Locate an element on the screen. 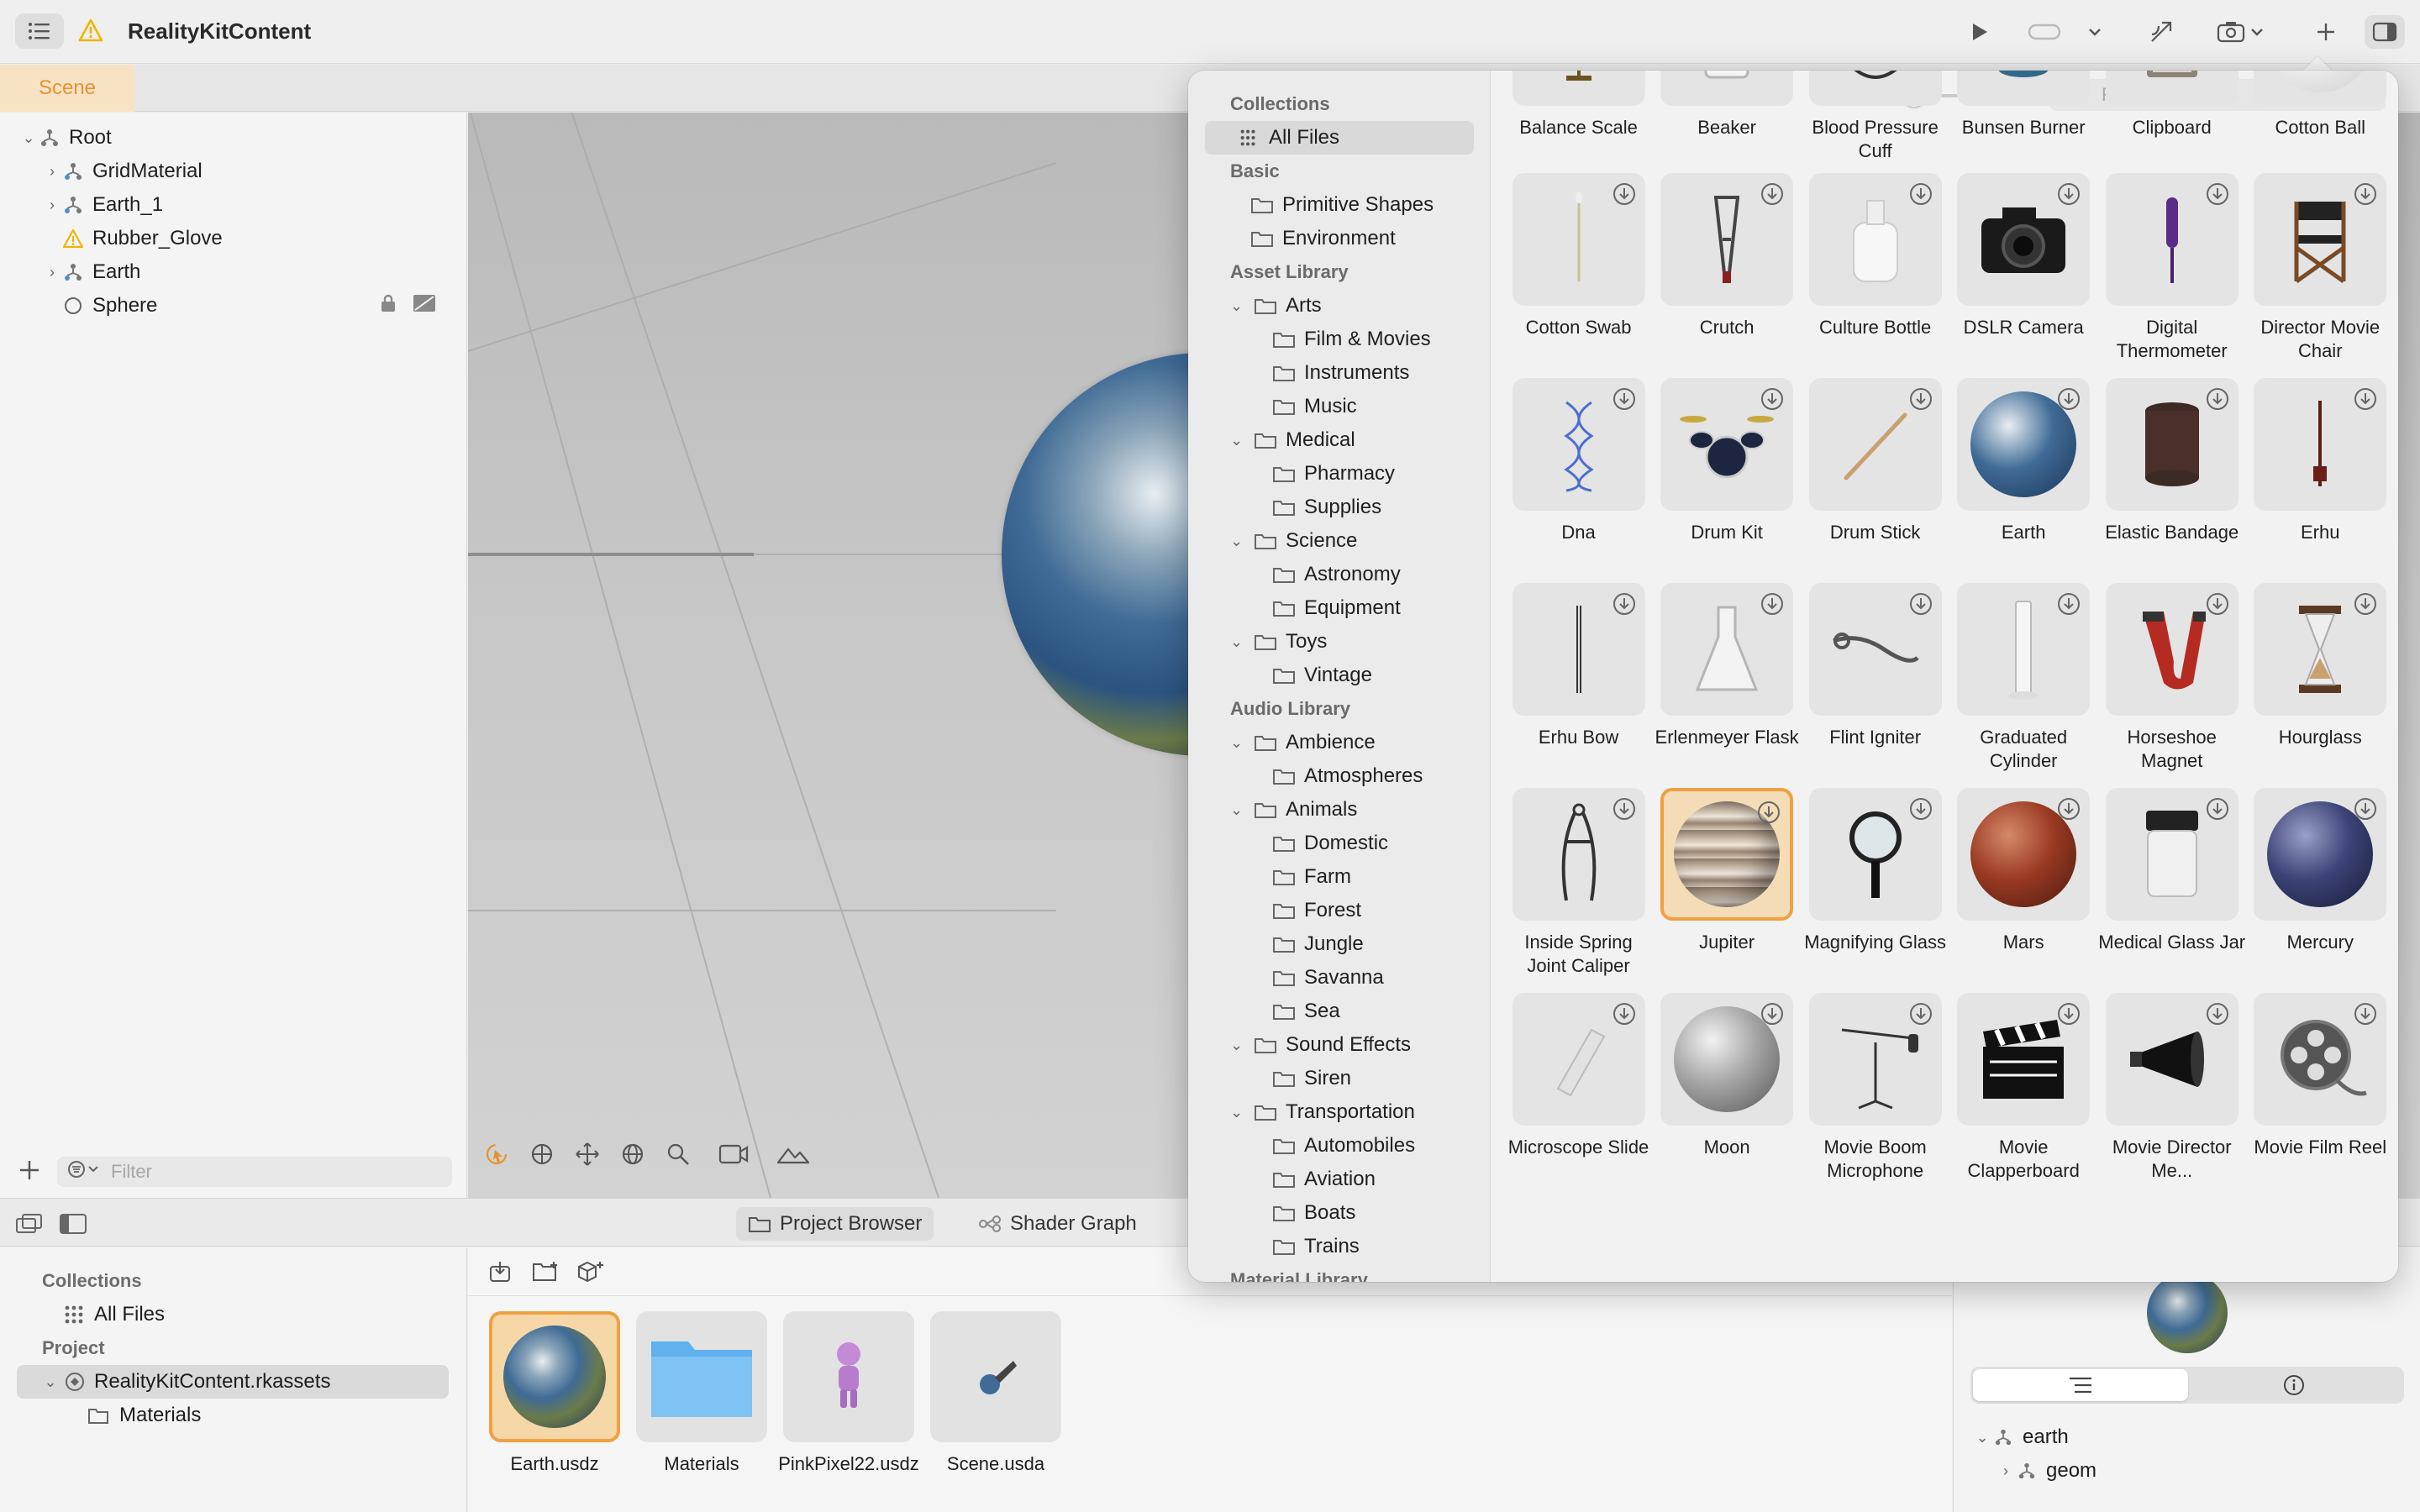 Image resolution: width=2420 pixels, height=1512 pixels. library-item-all-files: All Files is located at coordinates (1339, 138).